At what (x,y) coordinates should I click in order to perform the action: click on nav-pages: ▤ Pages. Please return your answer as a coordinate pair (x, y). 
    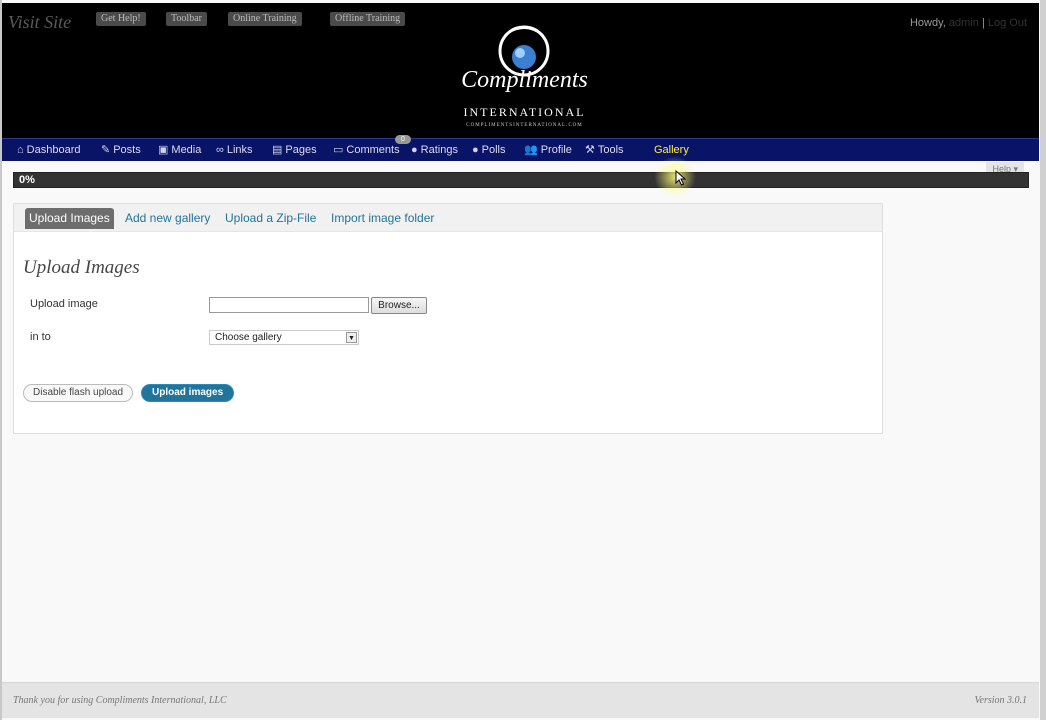
    Looking at the image, I should click on (294, 150).